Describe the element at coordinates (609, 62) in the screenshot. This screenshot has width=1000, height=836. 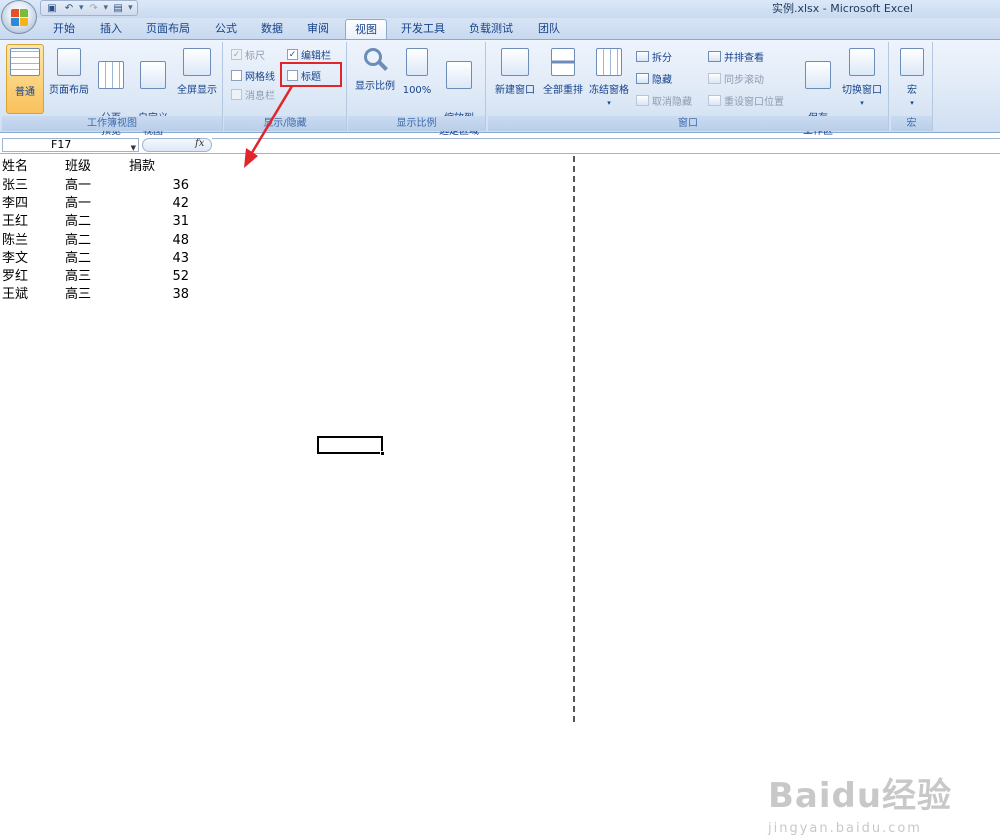
I see `freeze-panes-icon` at that location.